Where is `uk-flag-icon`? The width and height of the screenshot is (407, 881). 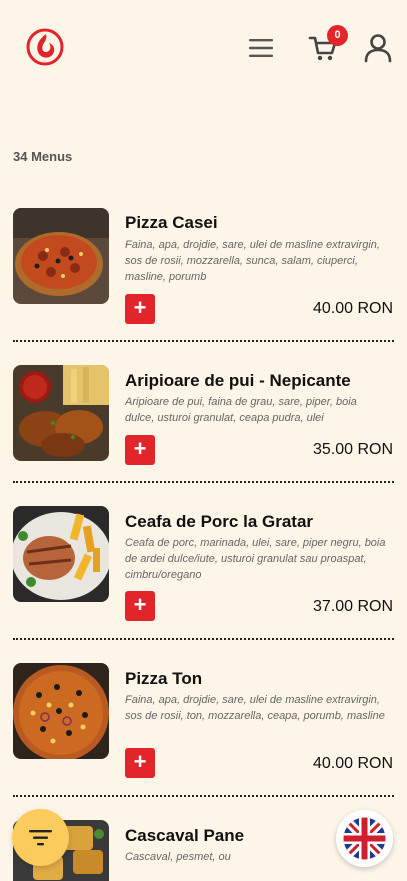 uk-flag-icon is located at coordinates (364, 838).